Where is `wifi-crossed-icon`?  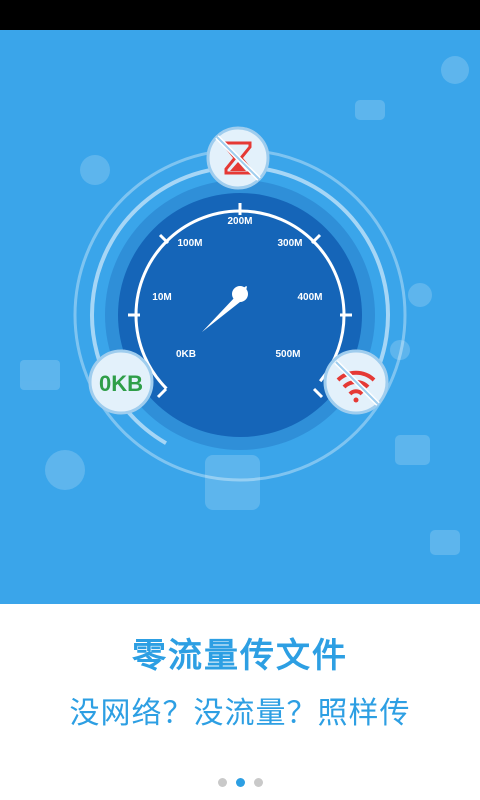
wifi-crossed-icon is located at coordinates (356, 382).